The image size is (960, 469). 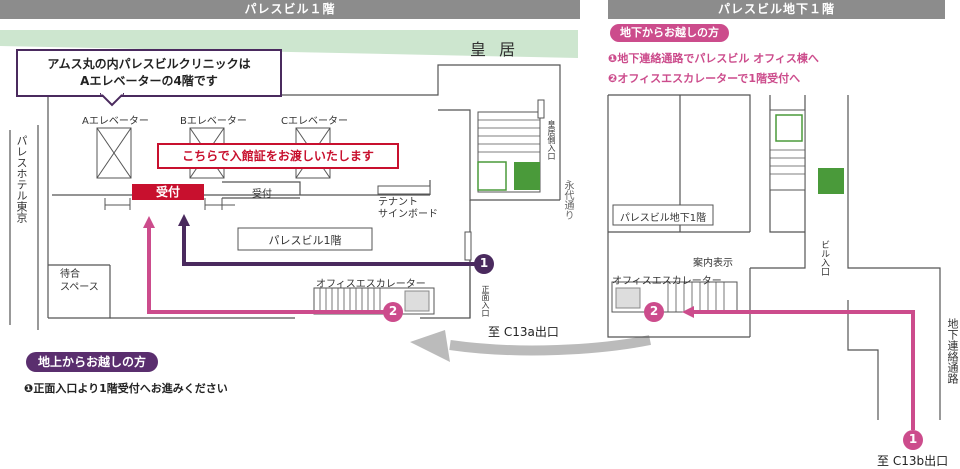 I want to click on waiting-line-2: スペース, so click(x=79, y=287).